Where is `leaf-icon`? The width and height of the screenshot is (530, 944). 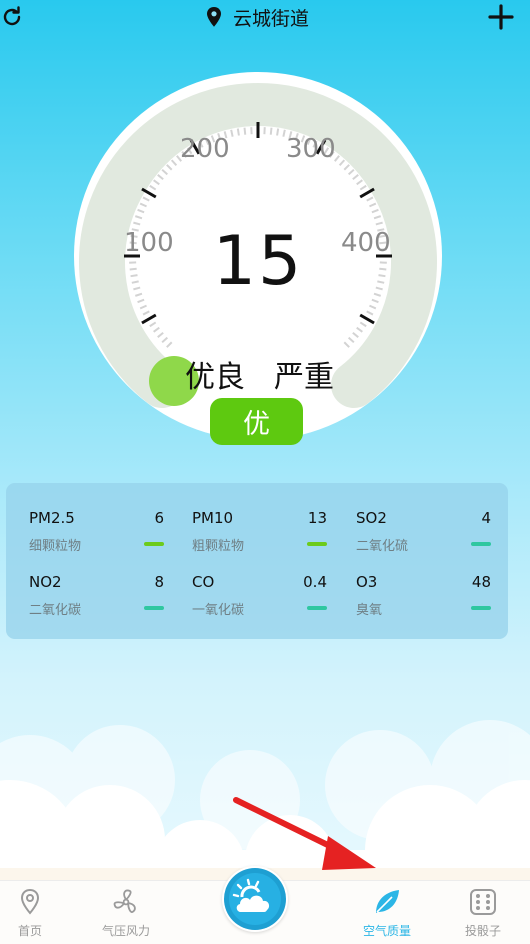 leaf-icon is located at coordinates (387, 901).